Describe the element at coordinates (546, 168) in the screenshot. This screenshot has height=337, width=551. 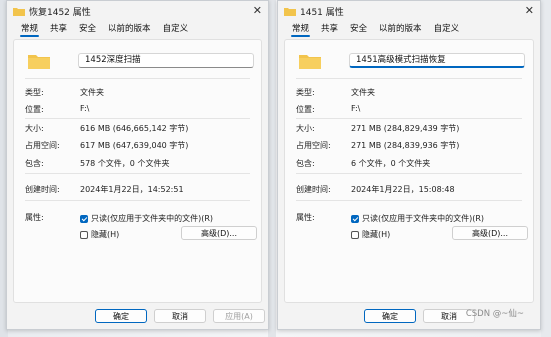
I see `background-window-edge-right` at that location.